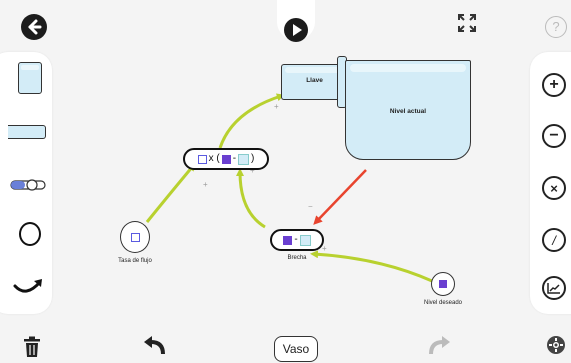  What do you see at coordinates (251, 121) in the screenshot?
I see `link-formula-to-faucet` at bounding box center [251, 121].